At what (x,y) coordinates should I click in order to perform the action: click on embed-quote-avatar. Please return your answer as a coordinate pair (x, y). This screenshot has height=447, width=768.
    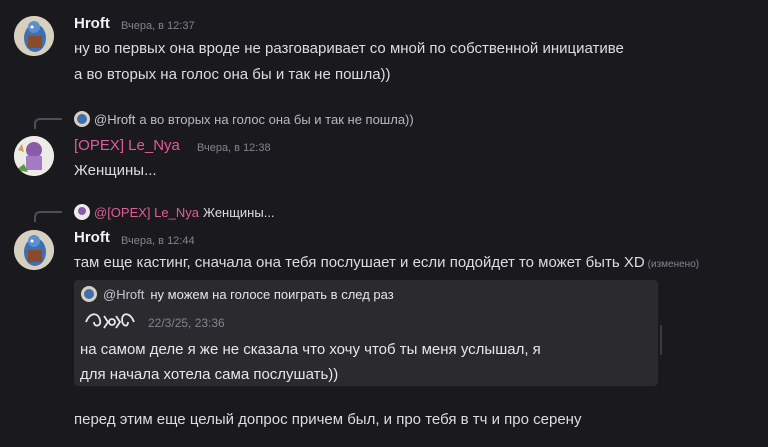
    Looking at the image, I should click on (89, 294).